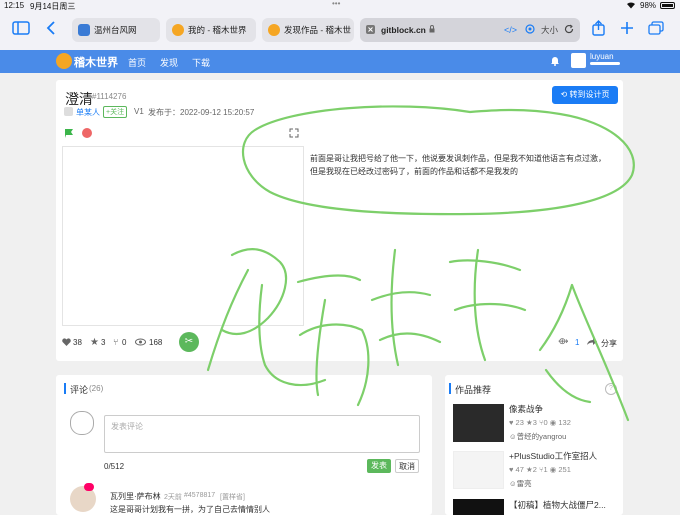  I want to click on site-logo-text: 稽木世界, so click(96, 62).